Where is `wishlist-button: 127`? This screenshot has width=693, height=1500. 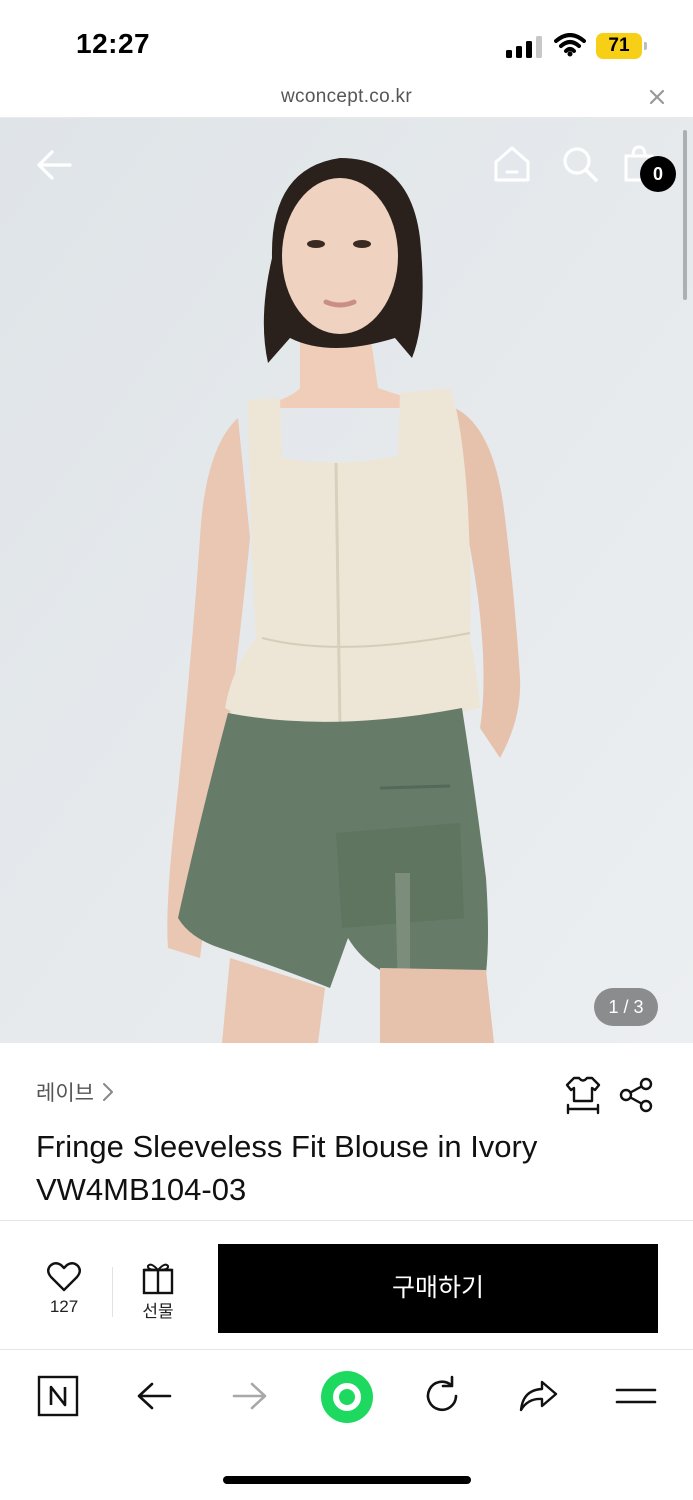
wishlist-button: 127 is located at coordinates (64, 1289).